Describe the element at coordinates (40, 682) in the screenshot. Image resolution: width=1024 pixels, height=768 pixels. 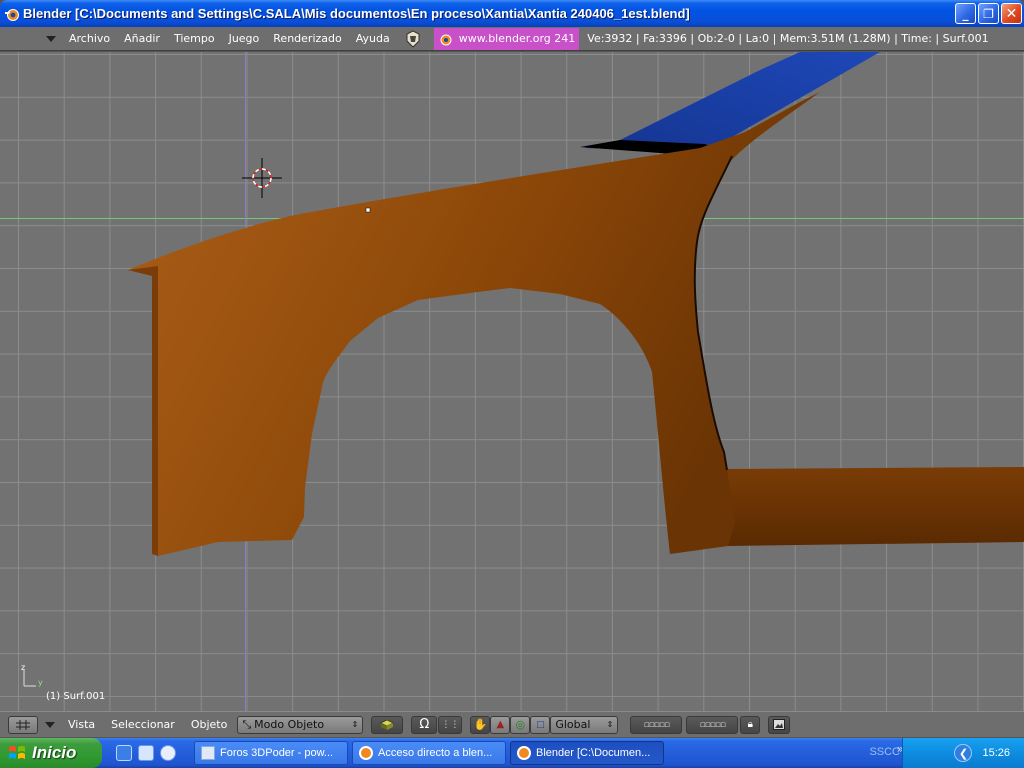
I see `axis-y-label: y` at that location.